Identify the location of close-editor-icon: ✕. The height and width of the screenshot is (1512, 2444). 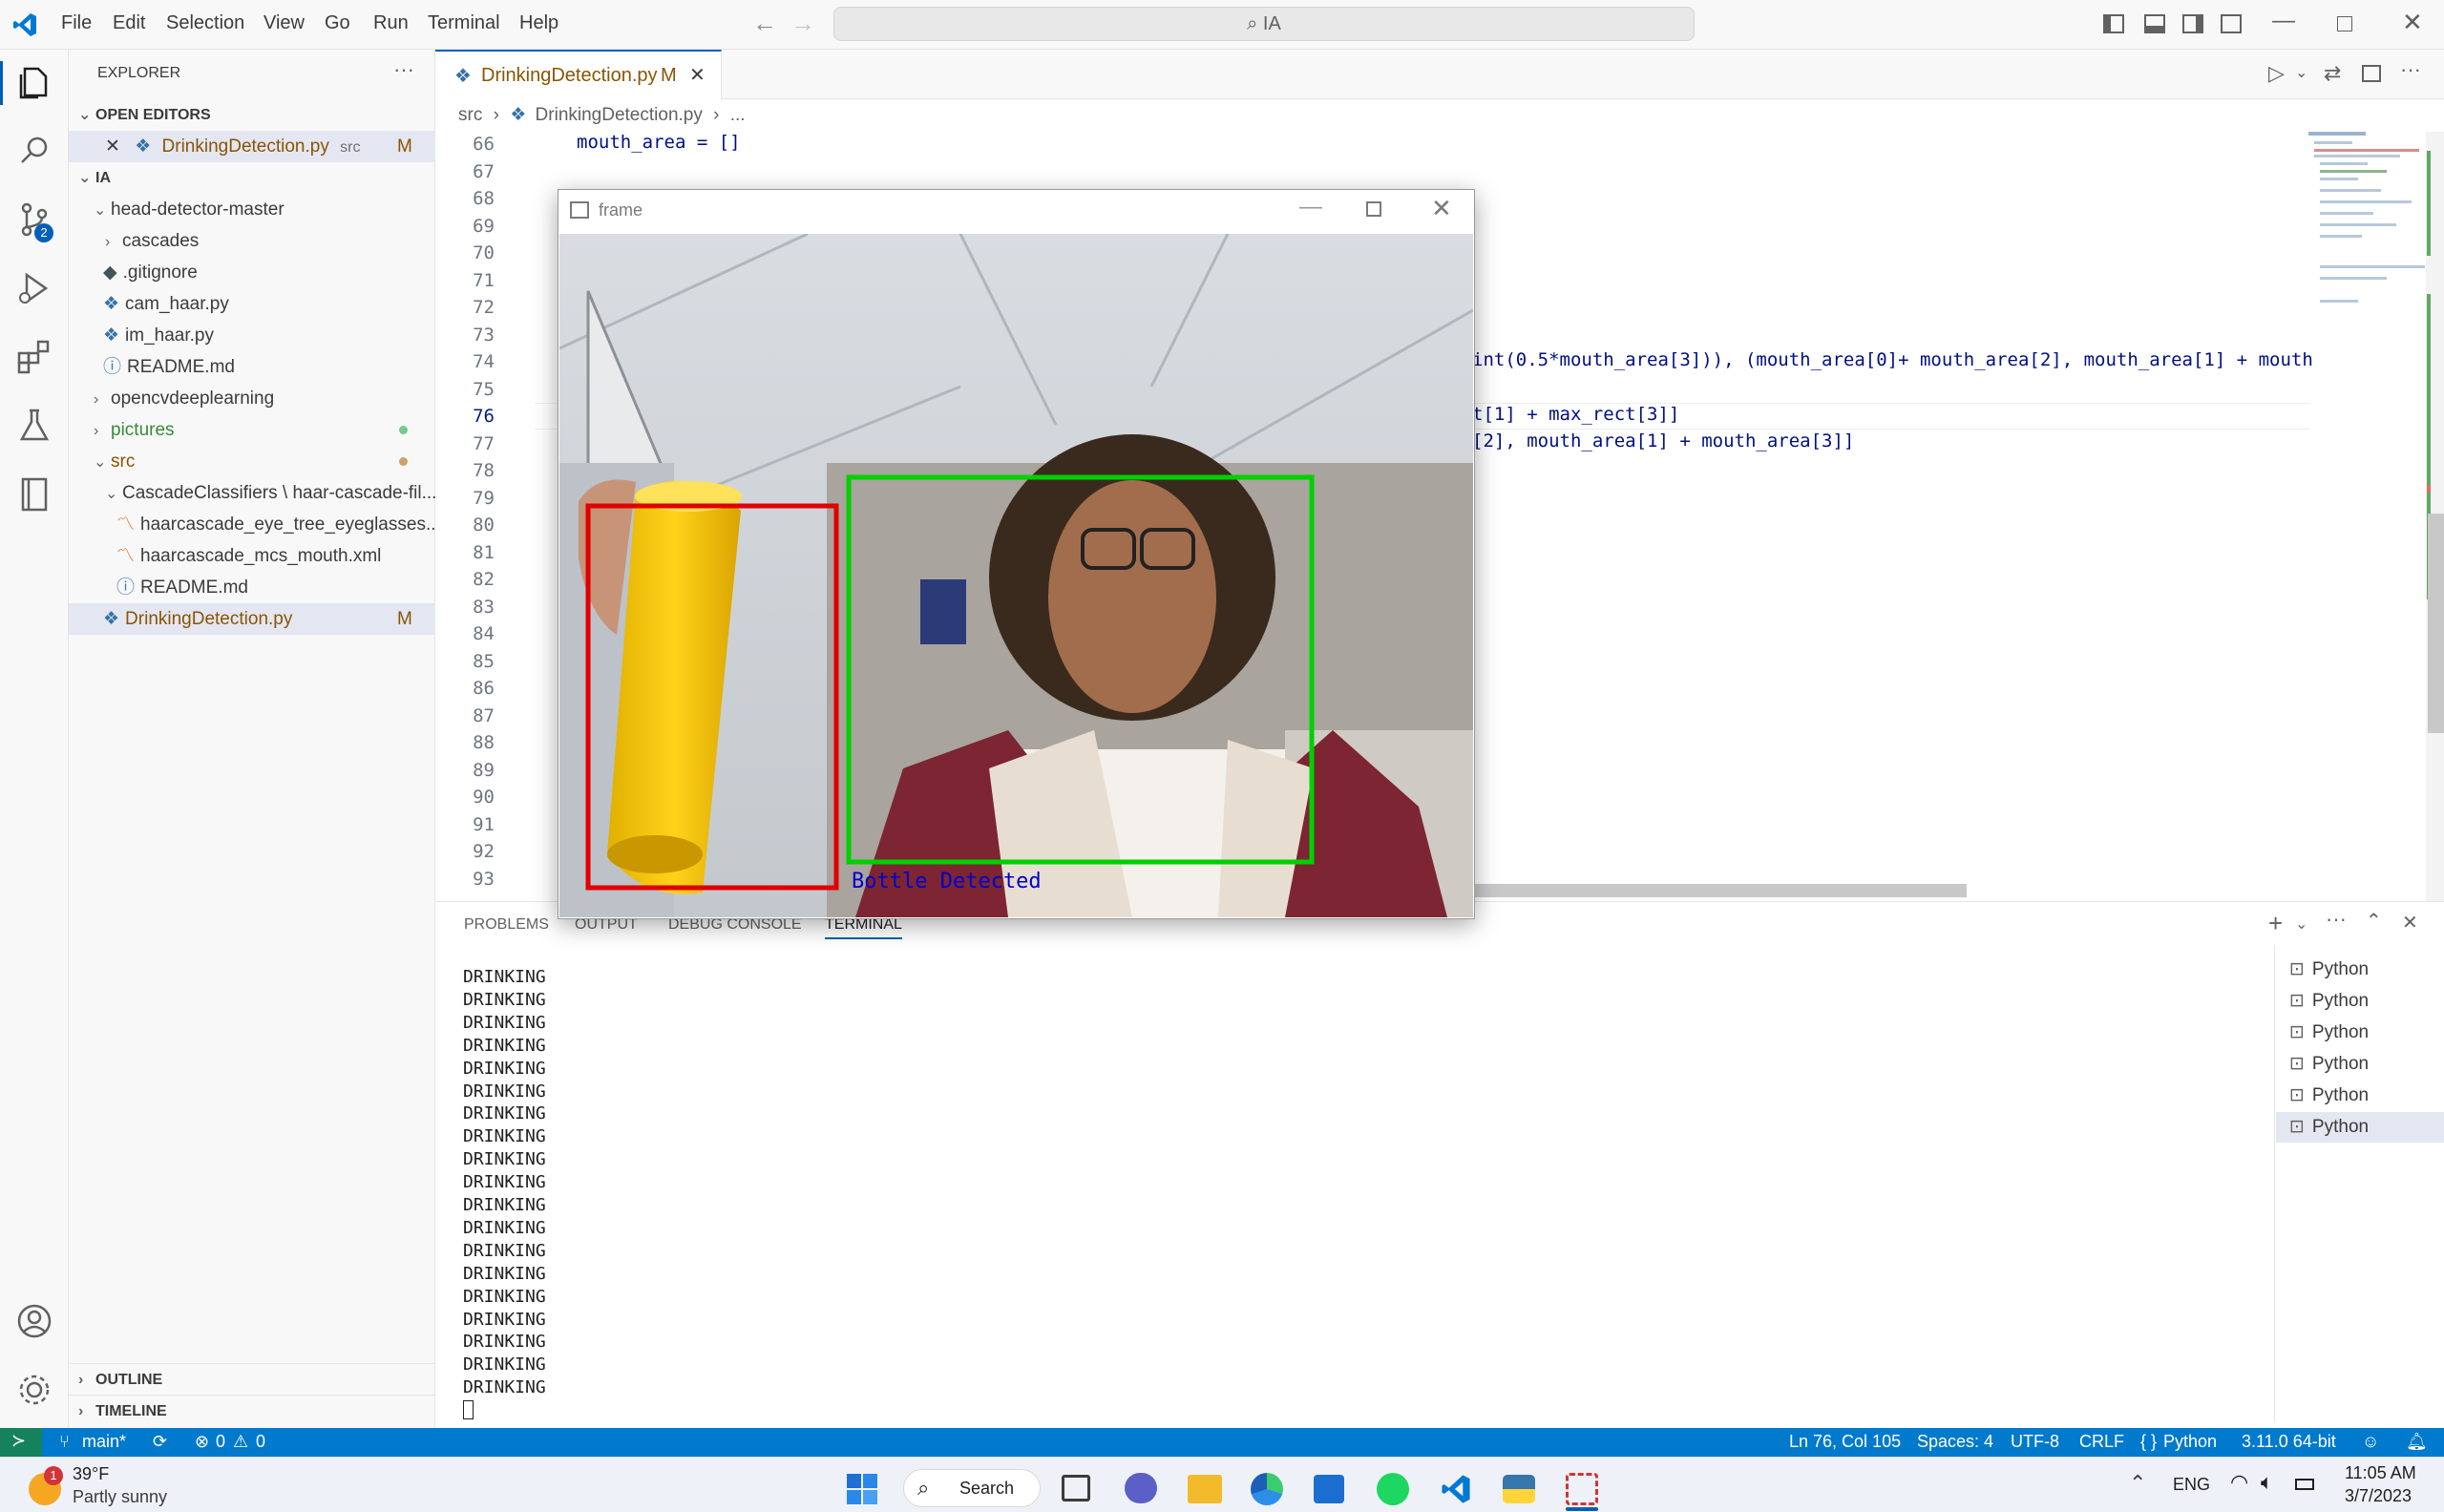
(113, 146).